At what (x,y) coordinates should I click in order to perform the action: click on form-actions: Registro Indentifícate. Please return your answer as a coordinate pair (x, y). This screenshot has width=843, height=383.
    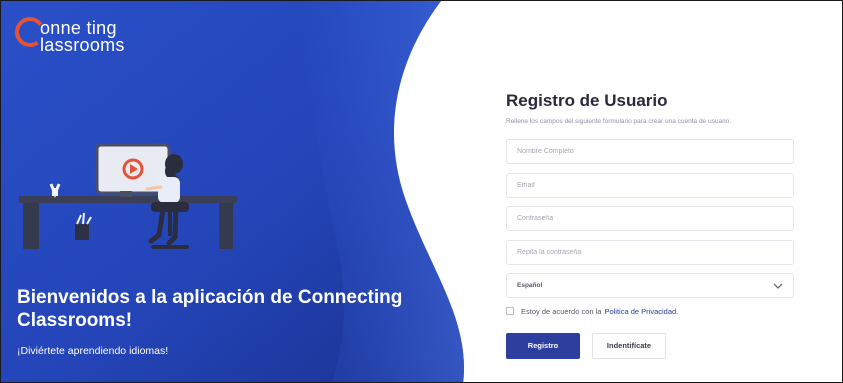
    Looking at the image, I should click on (651, 345).